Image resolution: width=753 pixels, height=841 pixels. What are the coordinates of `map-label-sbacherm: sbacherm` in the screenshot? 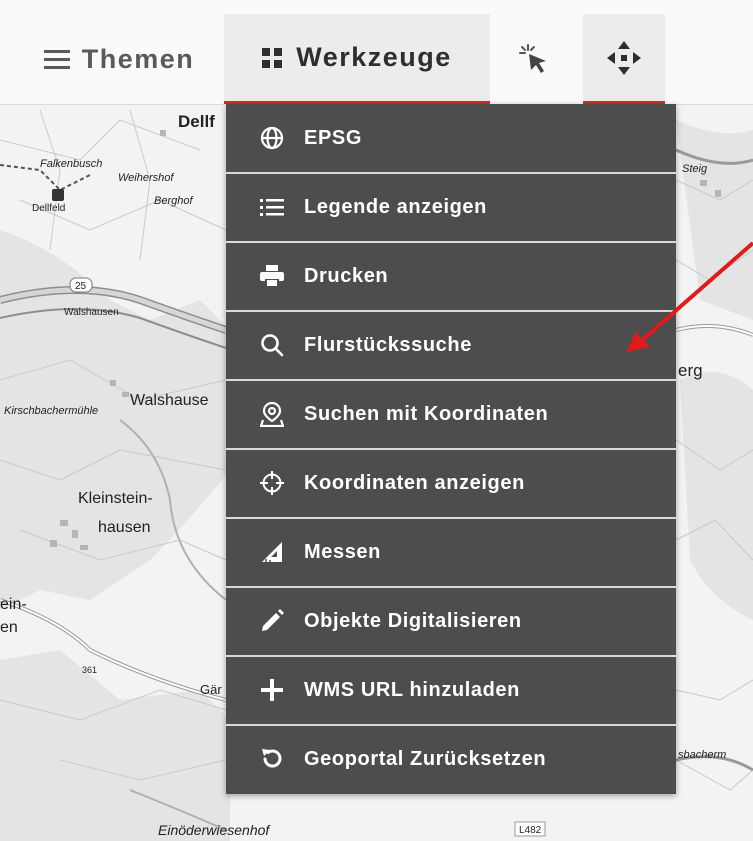 It's located at (702, 755).